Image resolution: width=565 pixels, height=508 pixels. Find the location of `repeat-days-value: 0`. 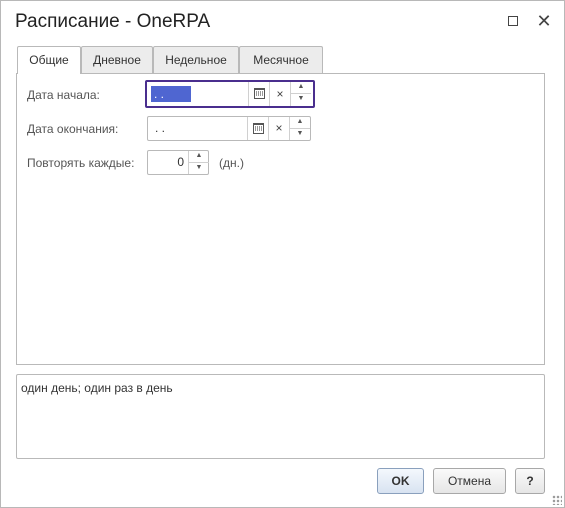

repeat-days-value: 0 is located at coordinates (180, 162).